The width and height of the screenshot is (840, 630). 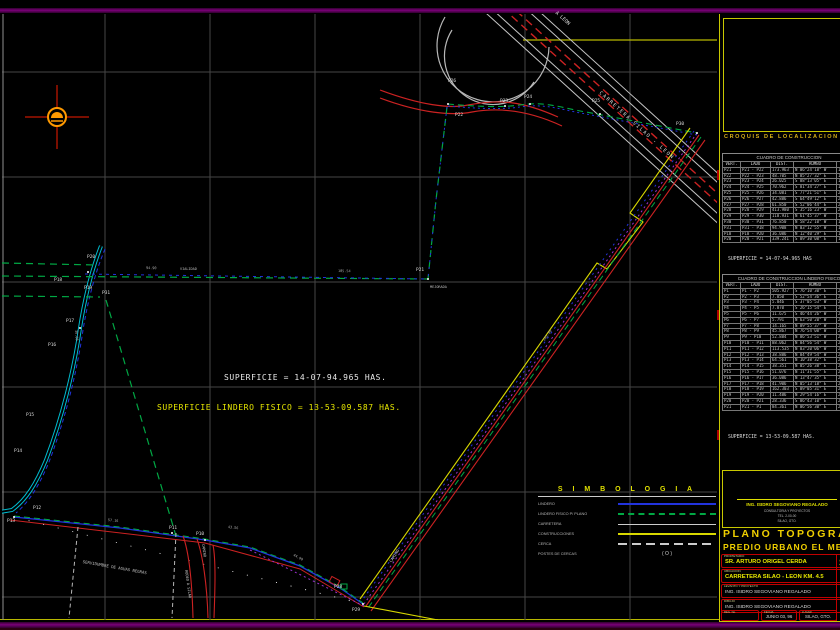 I want to click on legend-item-label: LINDERO, so click(x=546, y=504).